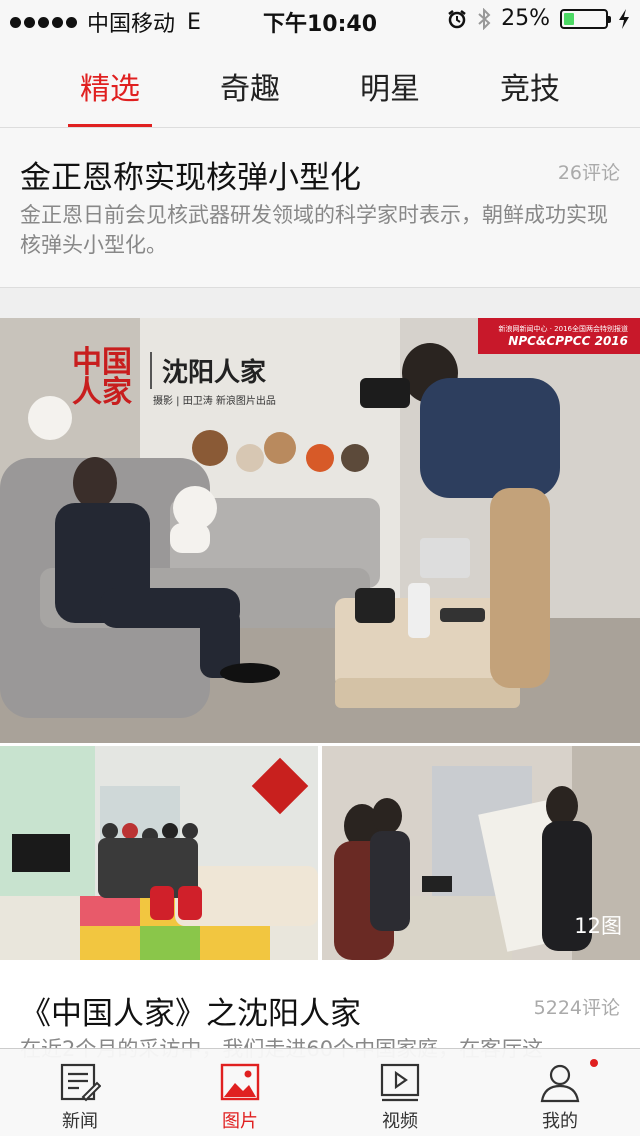 The image size is (640, 1136). I want to click on battery-icon, so click(585, 18).